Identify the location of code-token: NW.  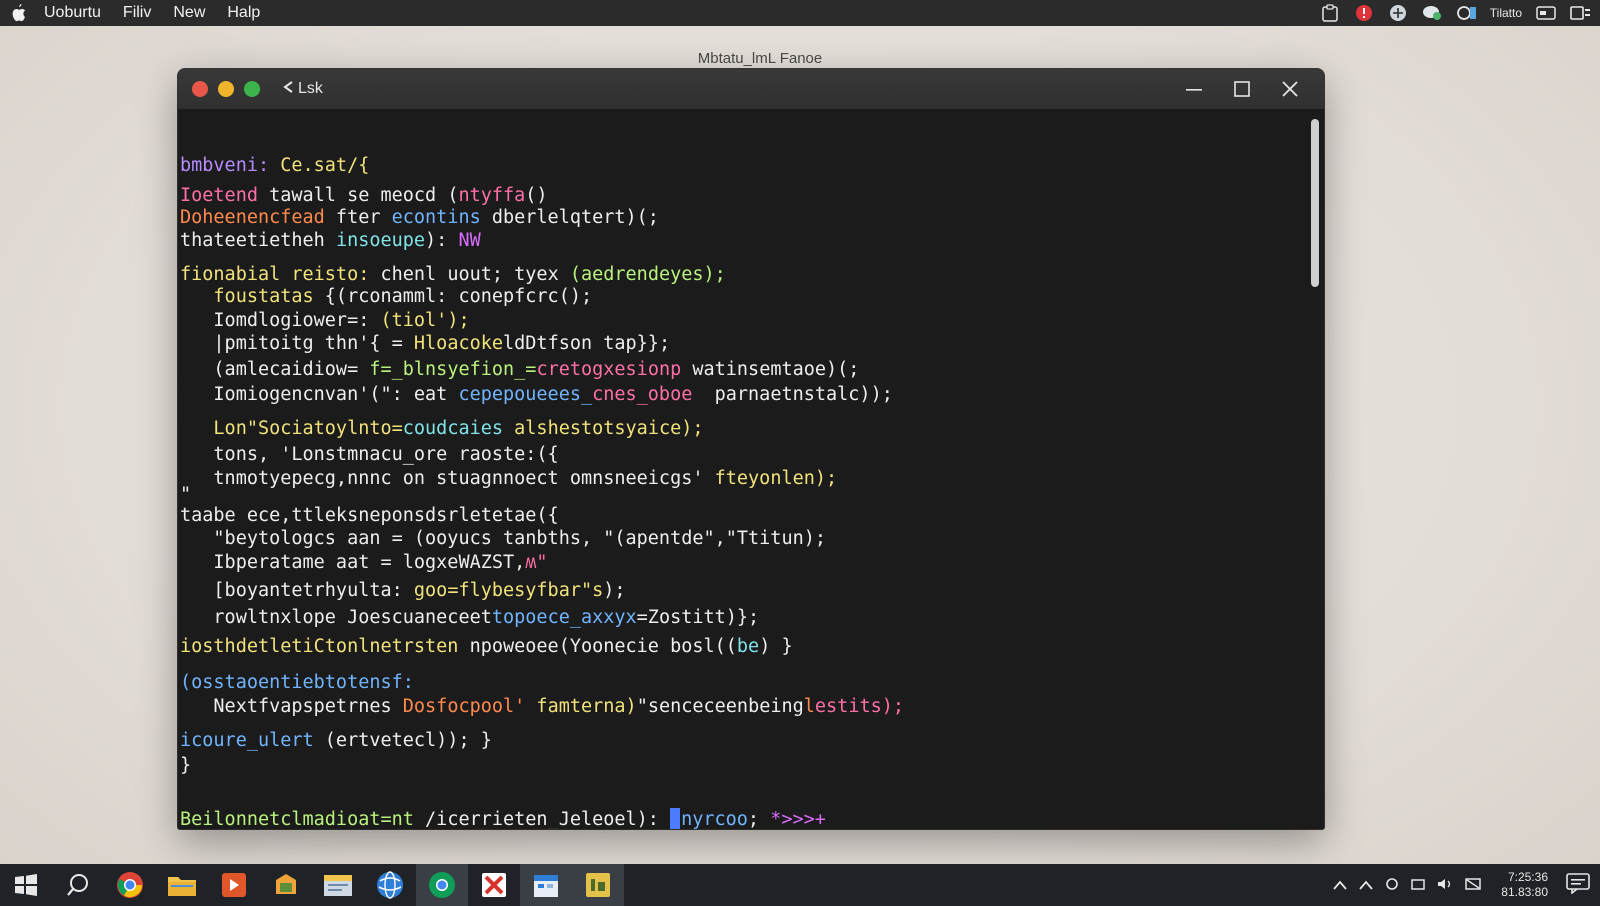
(469, 240).